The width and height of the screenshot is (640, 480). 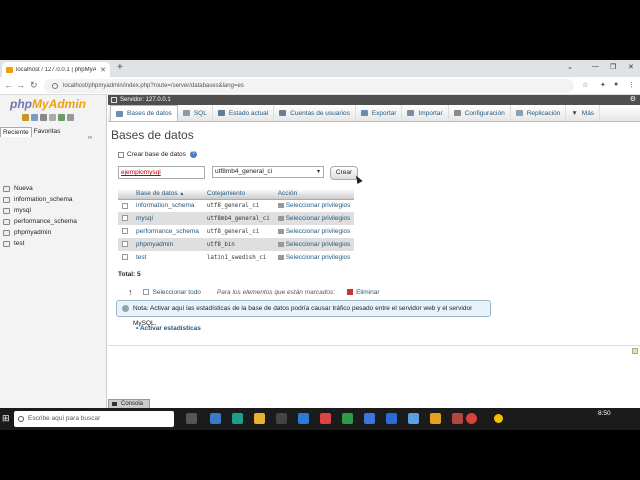 I want to click on tab-export: Exportar, so click(x=379, y=113).